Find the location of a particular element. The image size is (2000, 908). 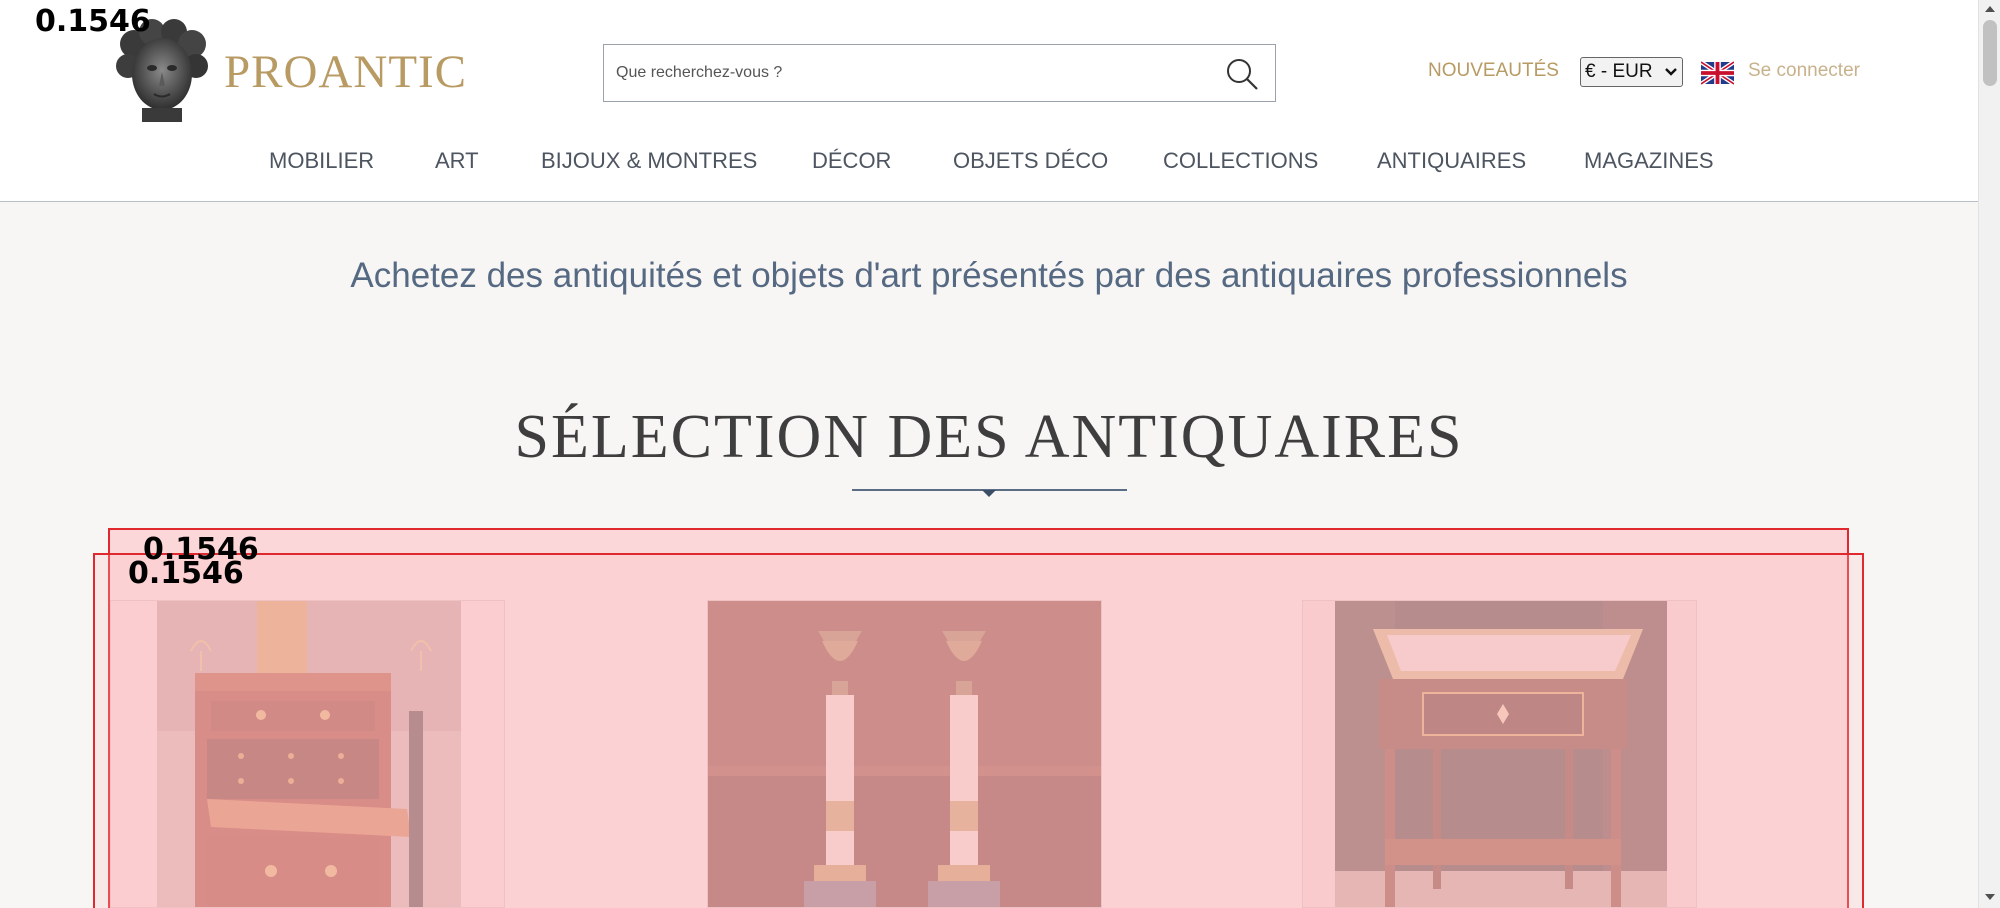

section-title: SÉLECTION DES ANTIQUAIRES is located at coordinates (989, 437).